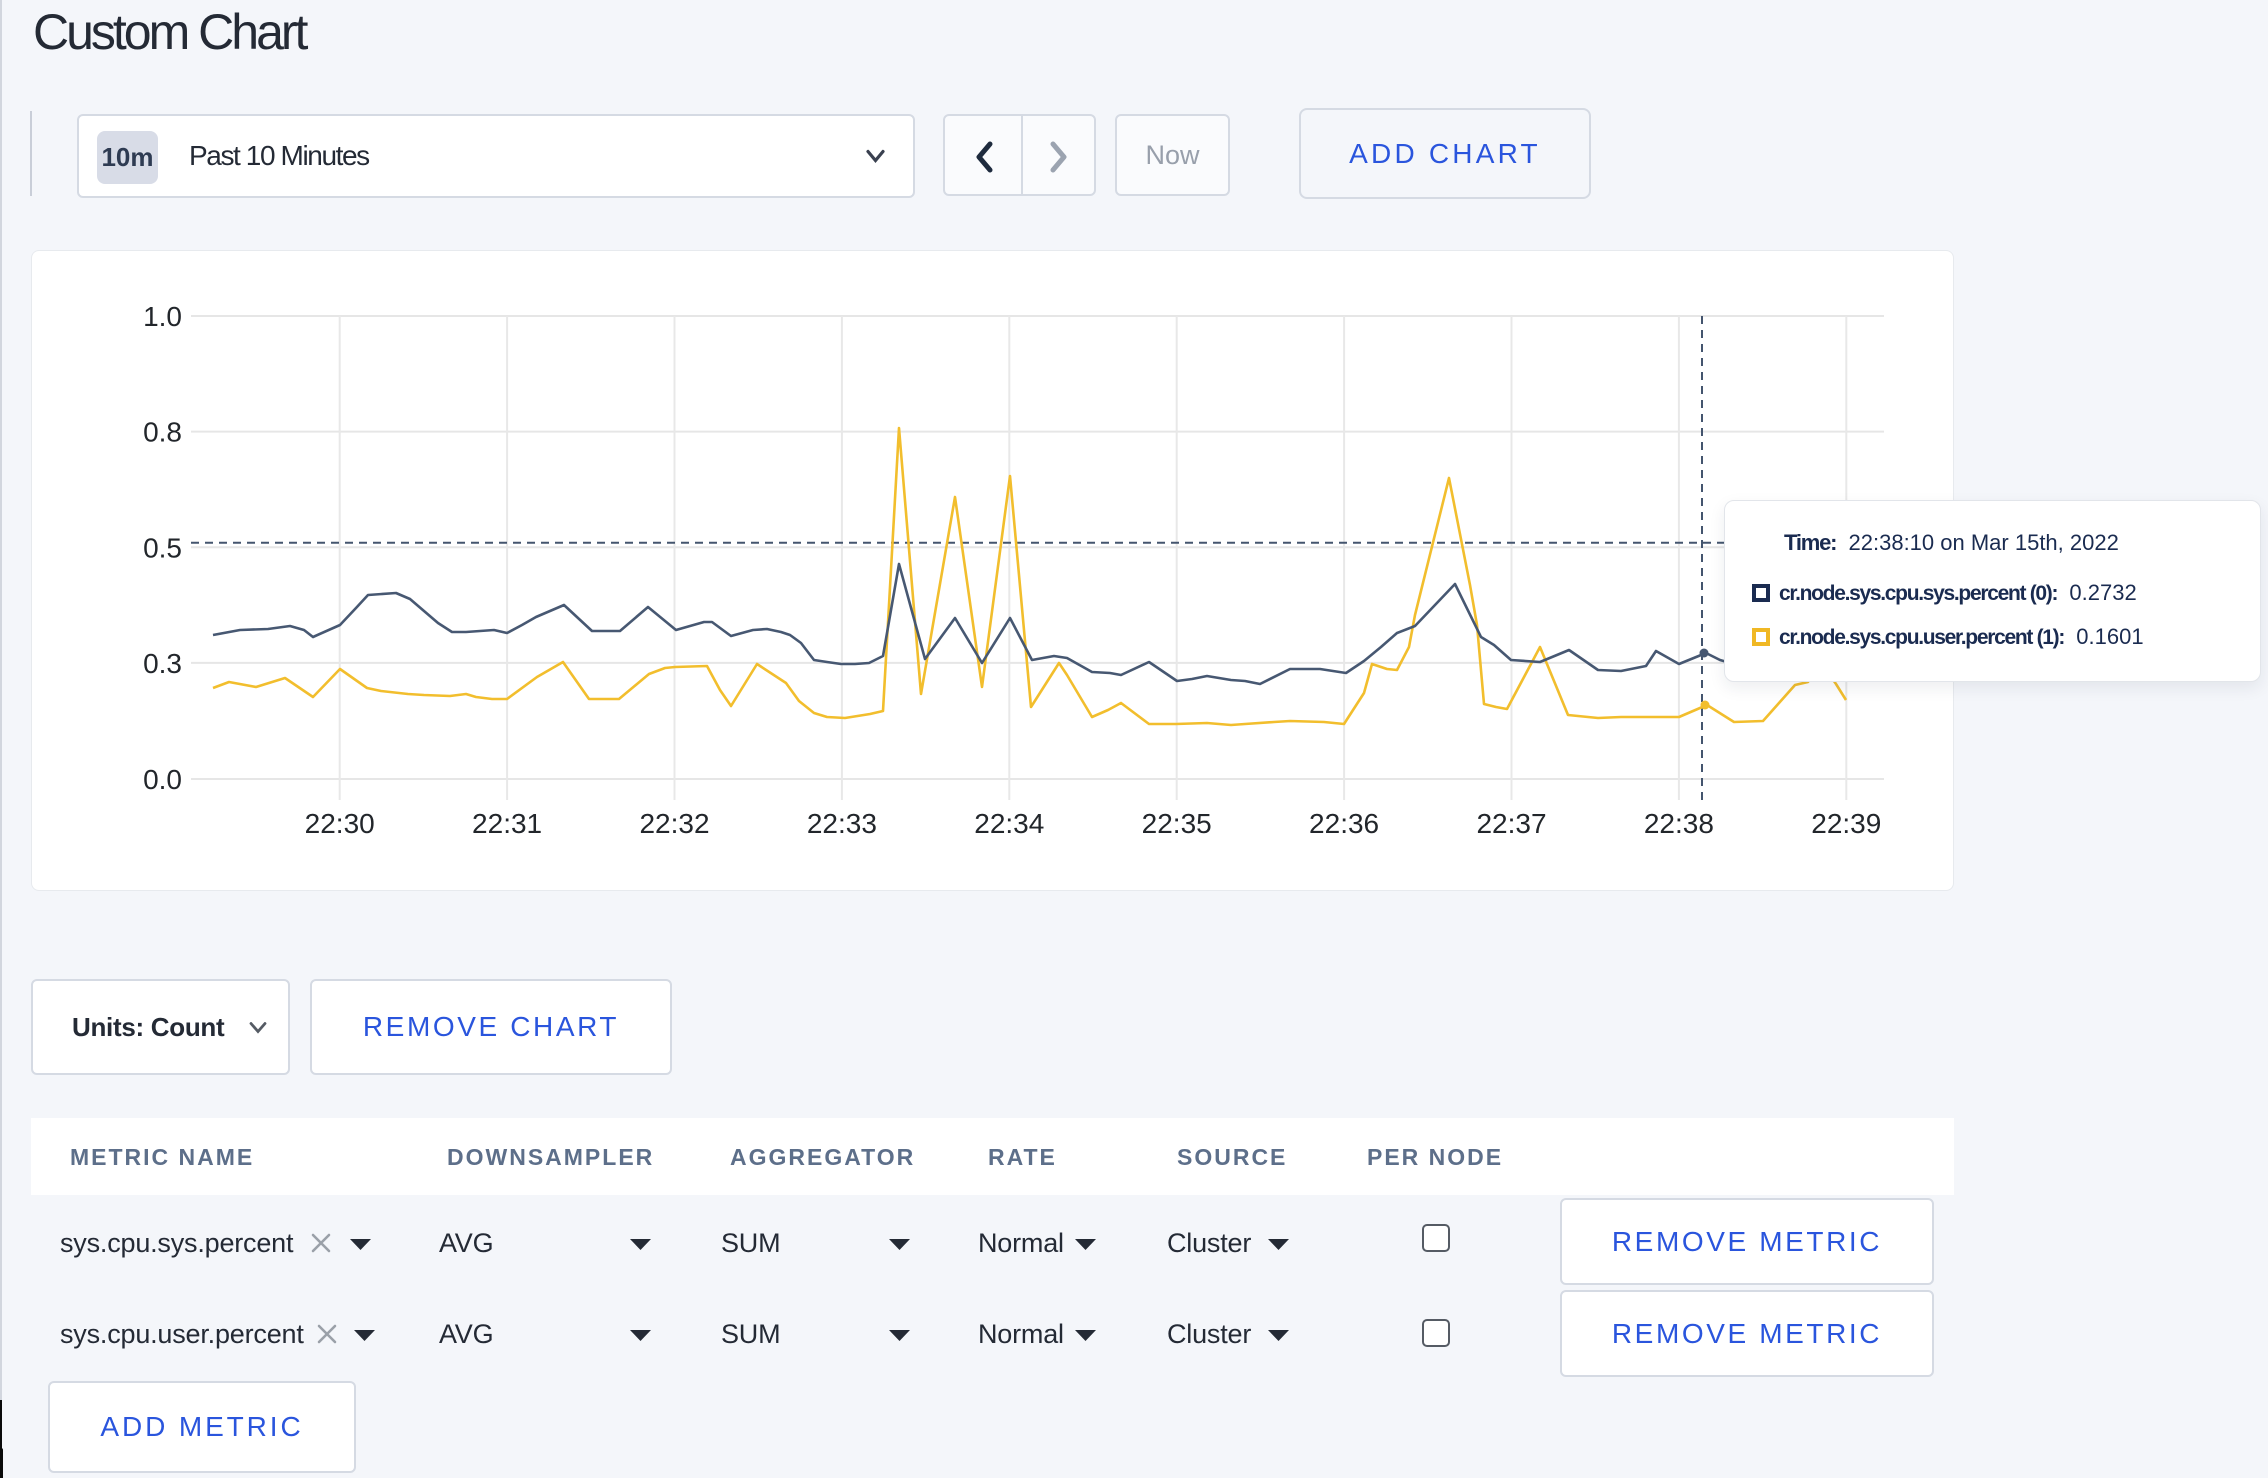  I want to click on svg-text: 0.3, so click(162, 663).